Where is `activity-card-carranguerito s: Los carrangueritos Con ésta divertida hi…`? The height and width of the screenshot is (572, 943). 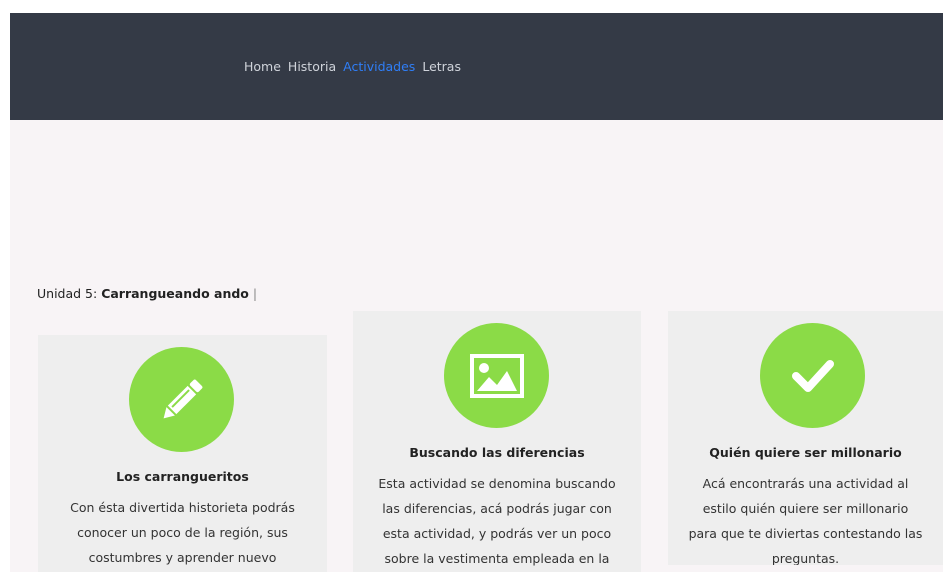
activity-card-carranguerito s: Los carrangueritos Con ésta divertida hi… is located at coordinates (182, 453).